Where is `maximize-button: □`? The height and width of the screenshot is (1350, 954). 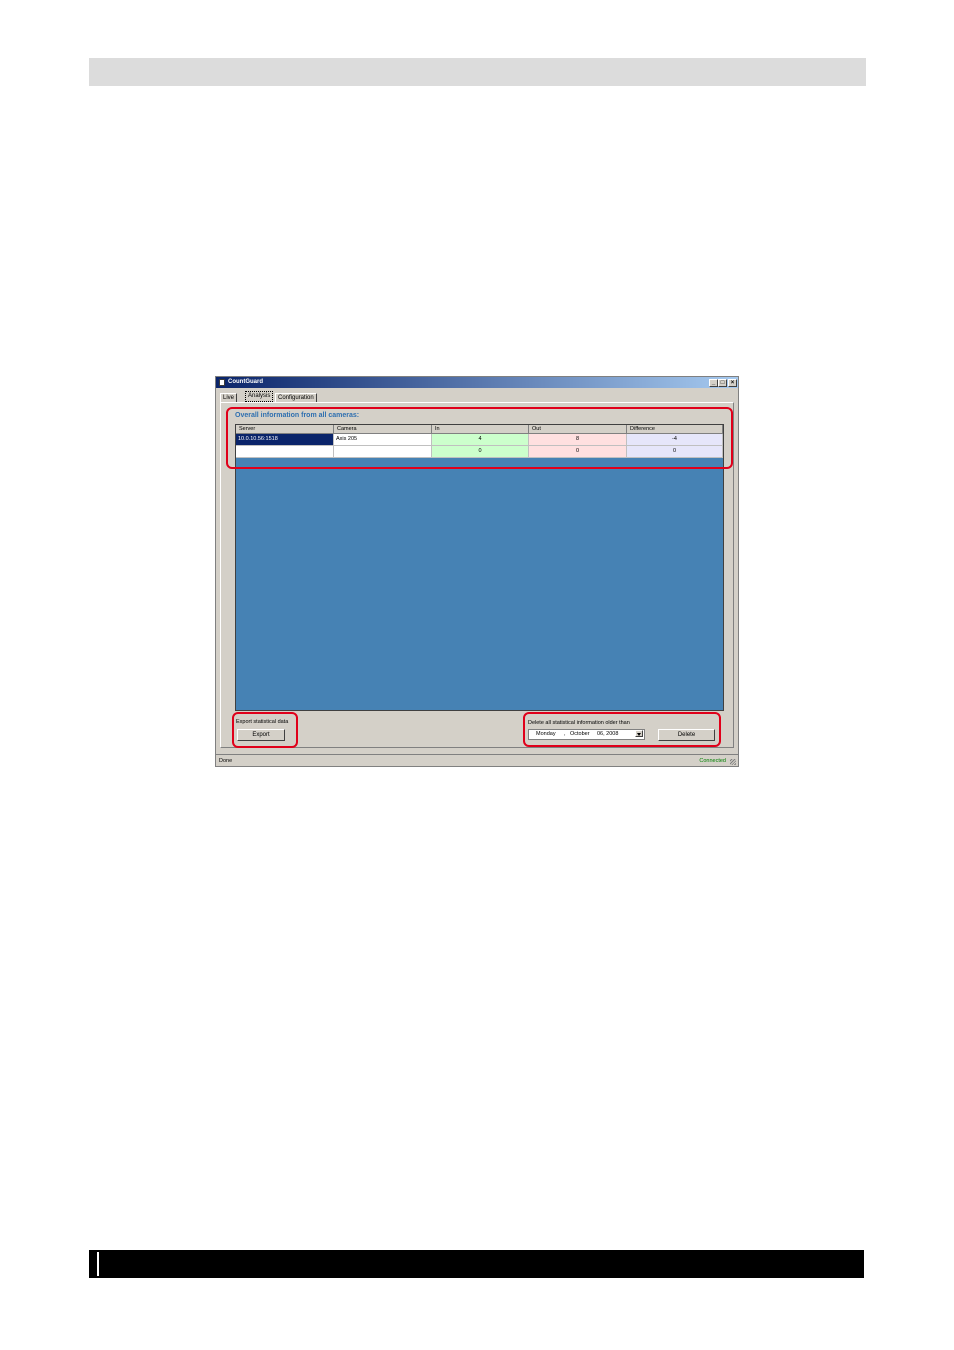 maximize-button: □ is located at coordinates (722, 383).